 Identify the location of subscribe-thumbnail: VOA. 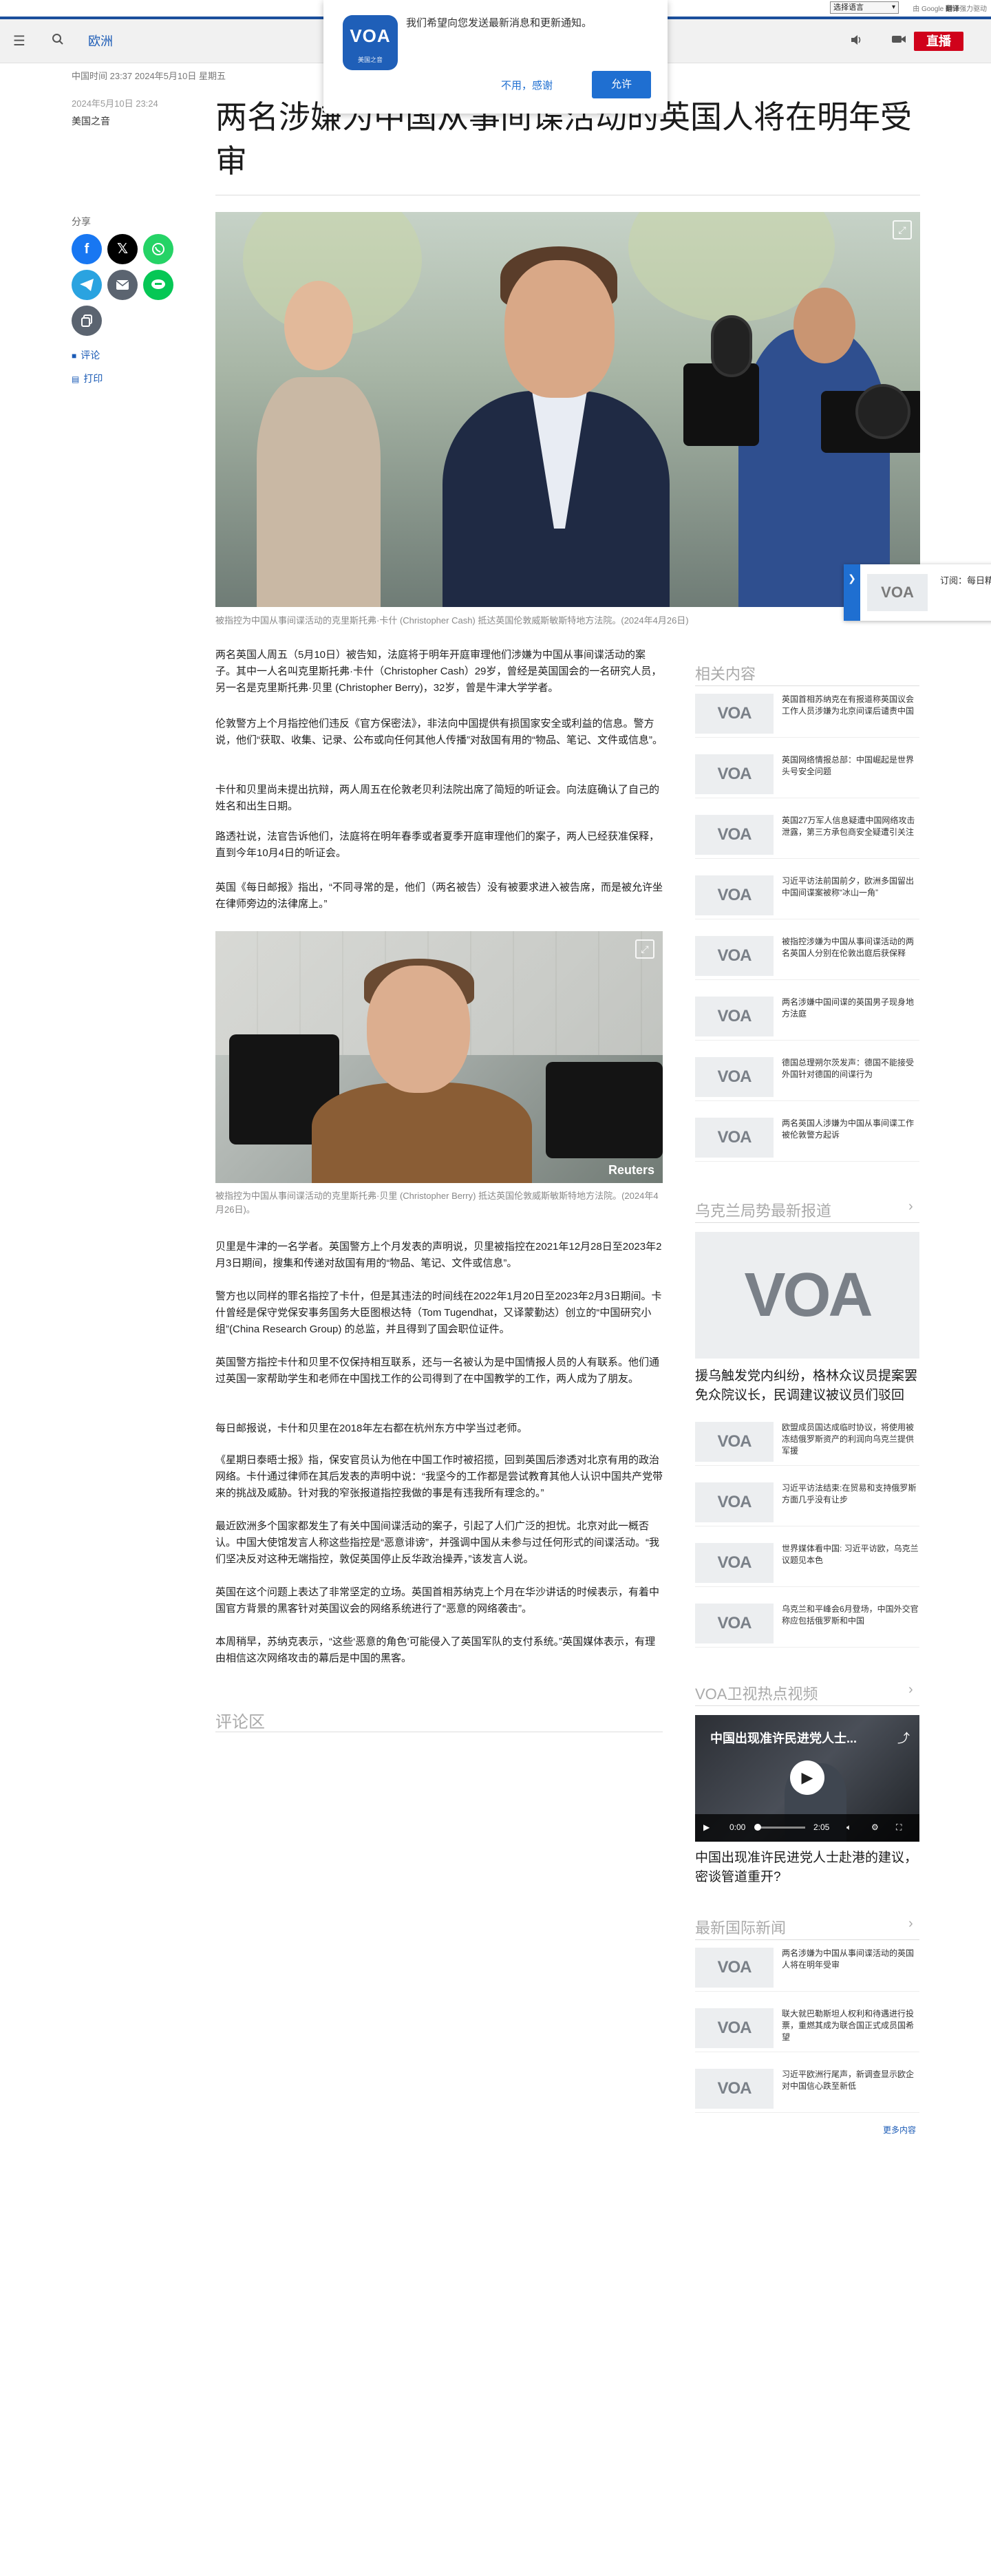
(897, 592).